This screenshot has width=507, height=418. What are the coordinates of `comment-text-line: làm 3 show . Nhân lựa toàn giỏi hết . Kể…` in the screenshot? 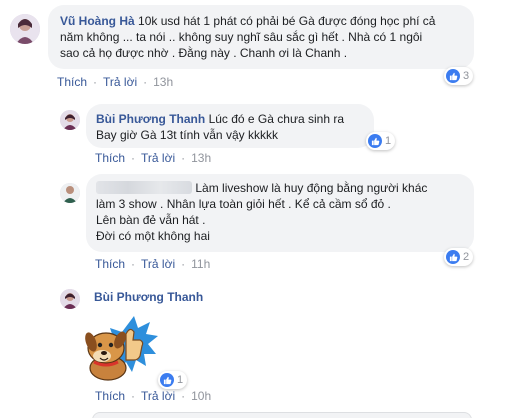 It's located at (243, 204).